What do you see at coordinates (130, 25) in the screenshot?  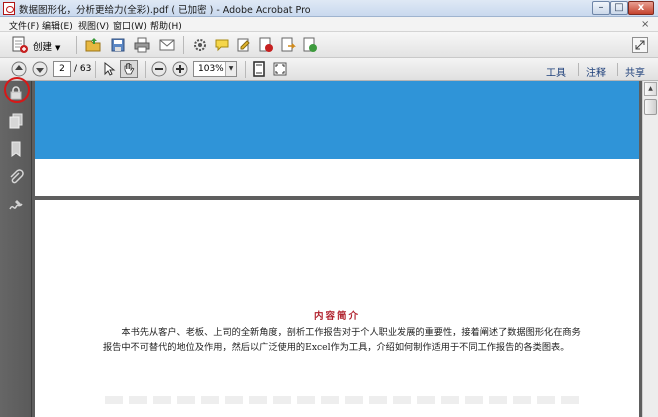 I see `menu-window: 窗口(W)` at bounding box center [130, 25].